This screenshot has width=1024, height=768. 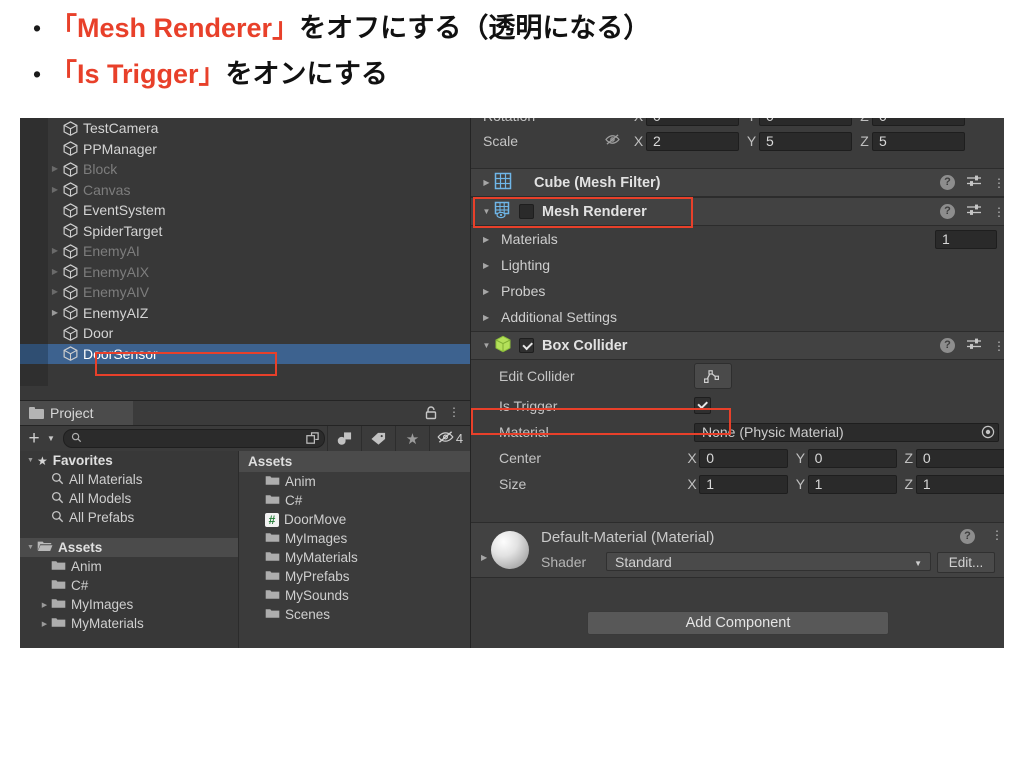 What do you see at coordinates (312, 440) in the screenshot?
I see `search-expand-icon` at bounding box center [312, 440].